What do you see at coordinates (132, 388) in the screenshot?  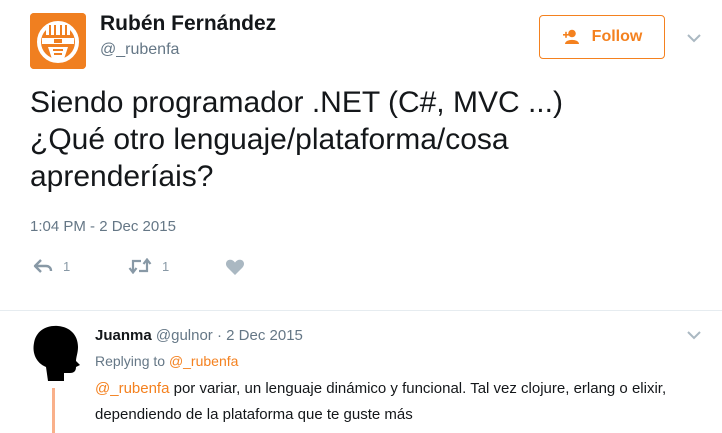 I see `reply-mention-link: @_rubenfa` at bounding box center [132, 388].